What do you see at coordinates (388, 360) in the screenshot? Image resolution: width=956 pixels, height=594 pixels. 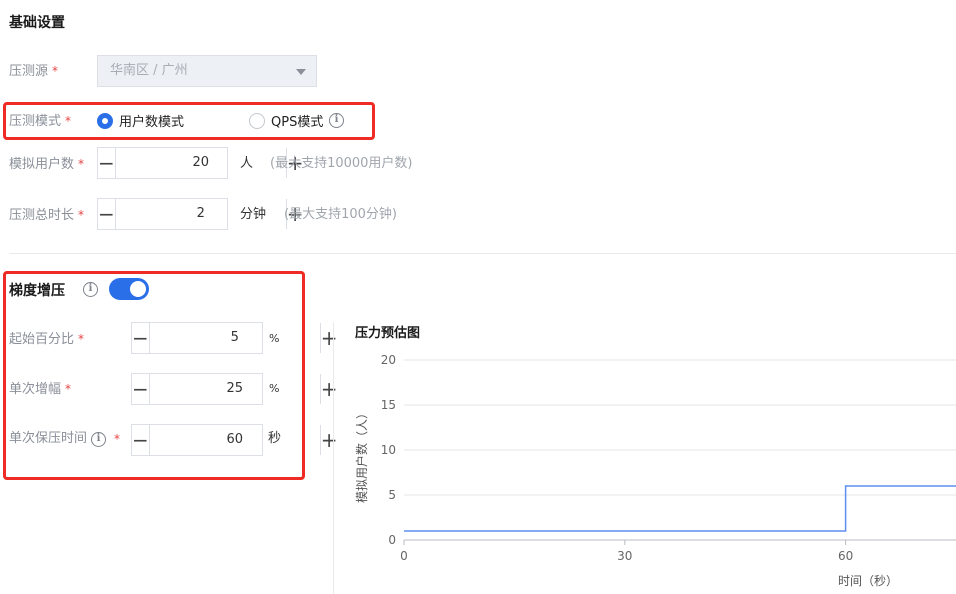 I see `chart-y-tick-label: 20` at bounding box center [388, 360].